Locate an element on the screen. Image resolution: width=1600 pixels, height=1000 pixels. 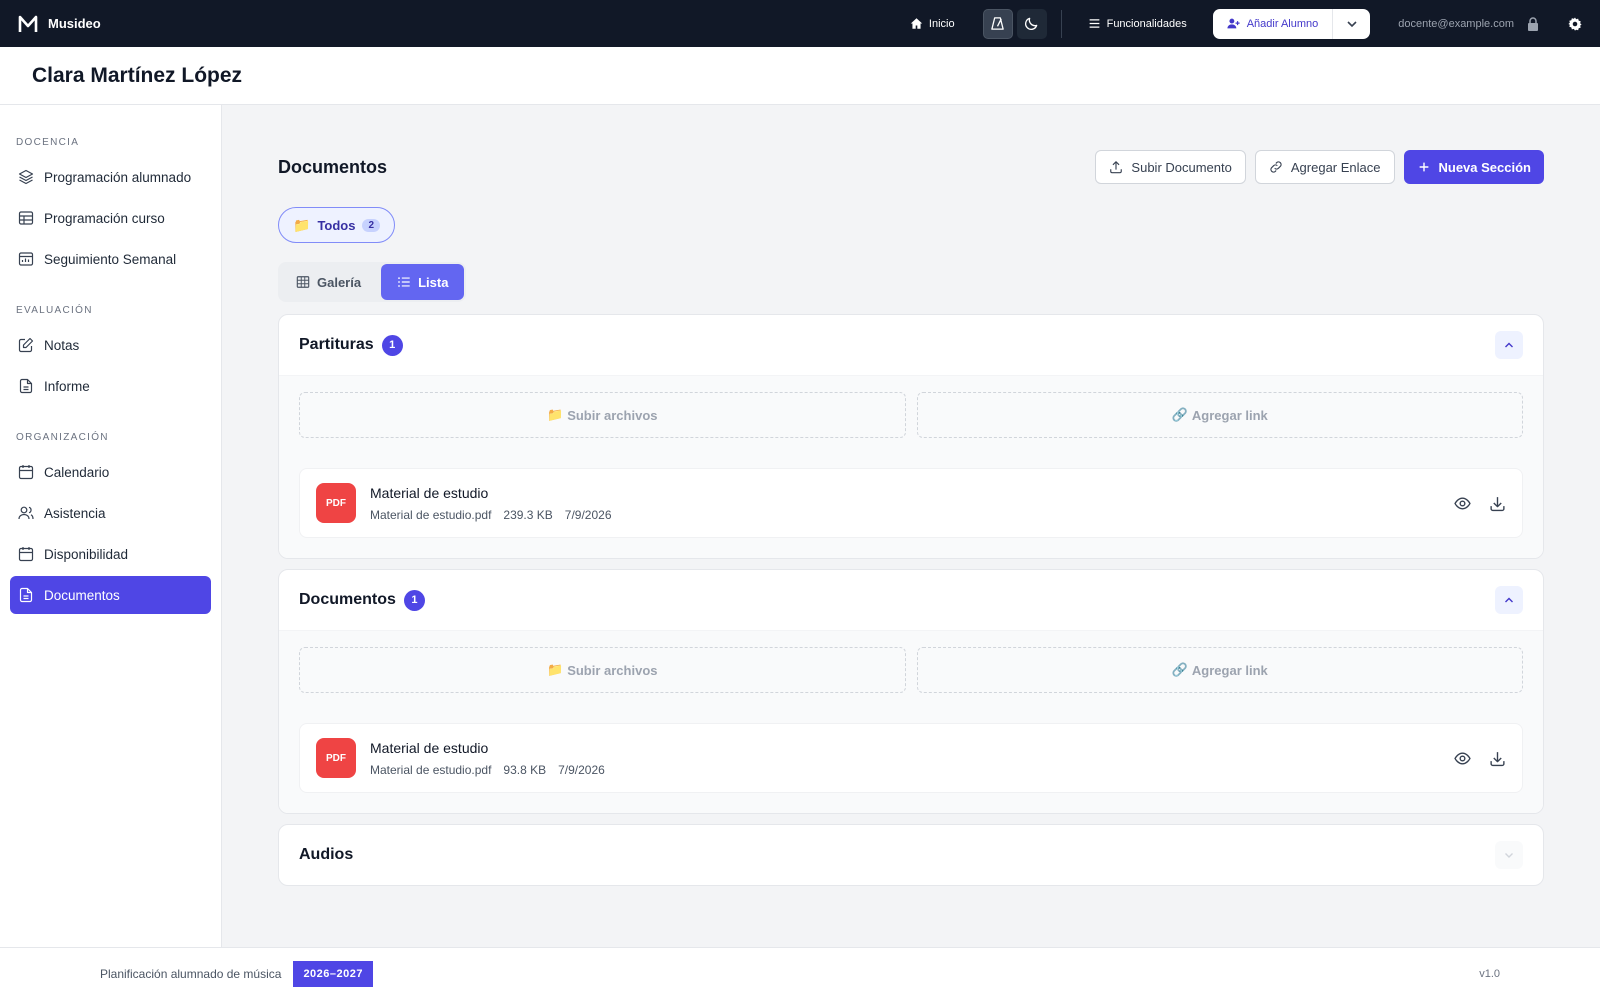
sidebar-item-informe: Informe is located at coordinates (110, 386).